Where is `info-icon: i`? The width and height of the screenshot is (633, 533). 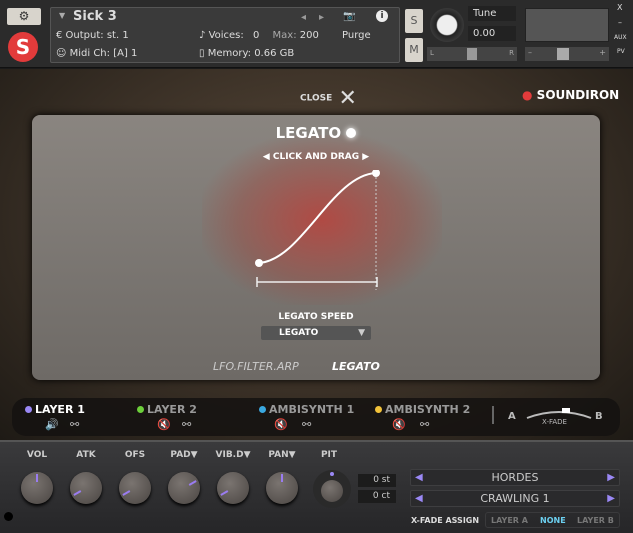 info-icon: i is located at coordinates (382, 16).